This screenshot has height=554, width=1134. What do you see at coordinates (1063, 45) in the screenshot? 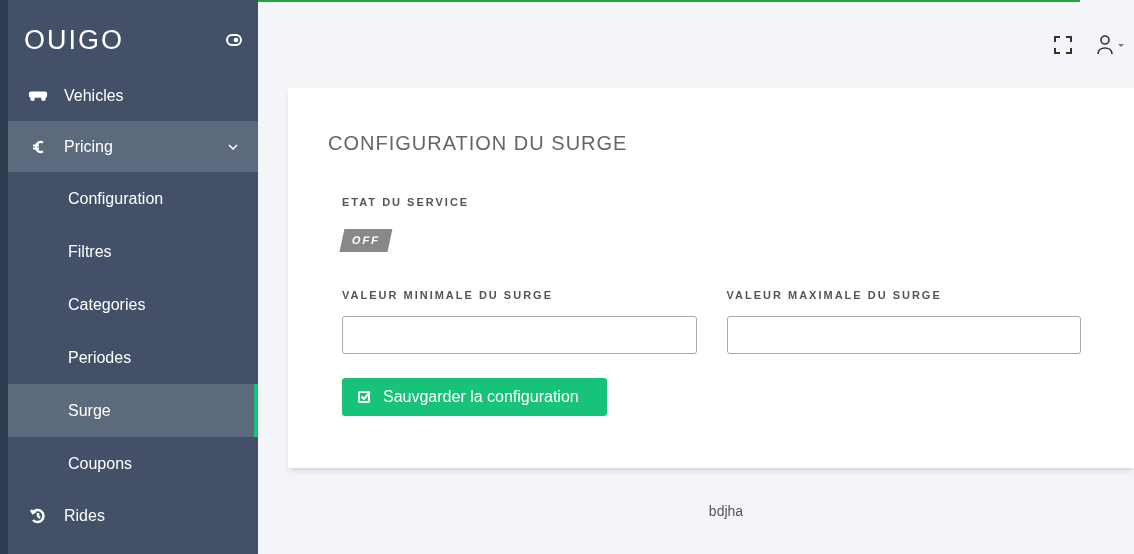
I see `fullscreen-icon` at bounding box center [1063, 45].